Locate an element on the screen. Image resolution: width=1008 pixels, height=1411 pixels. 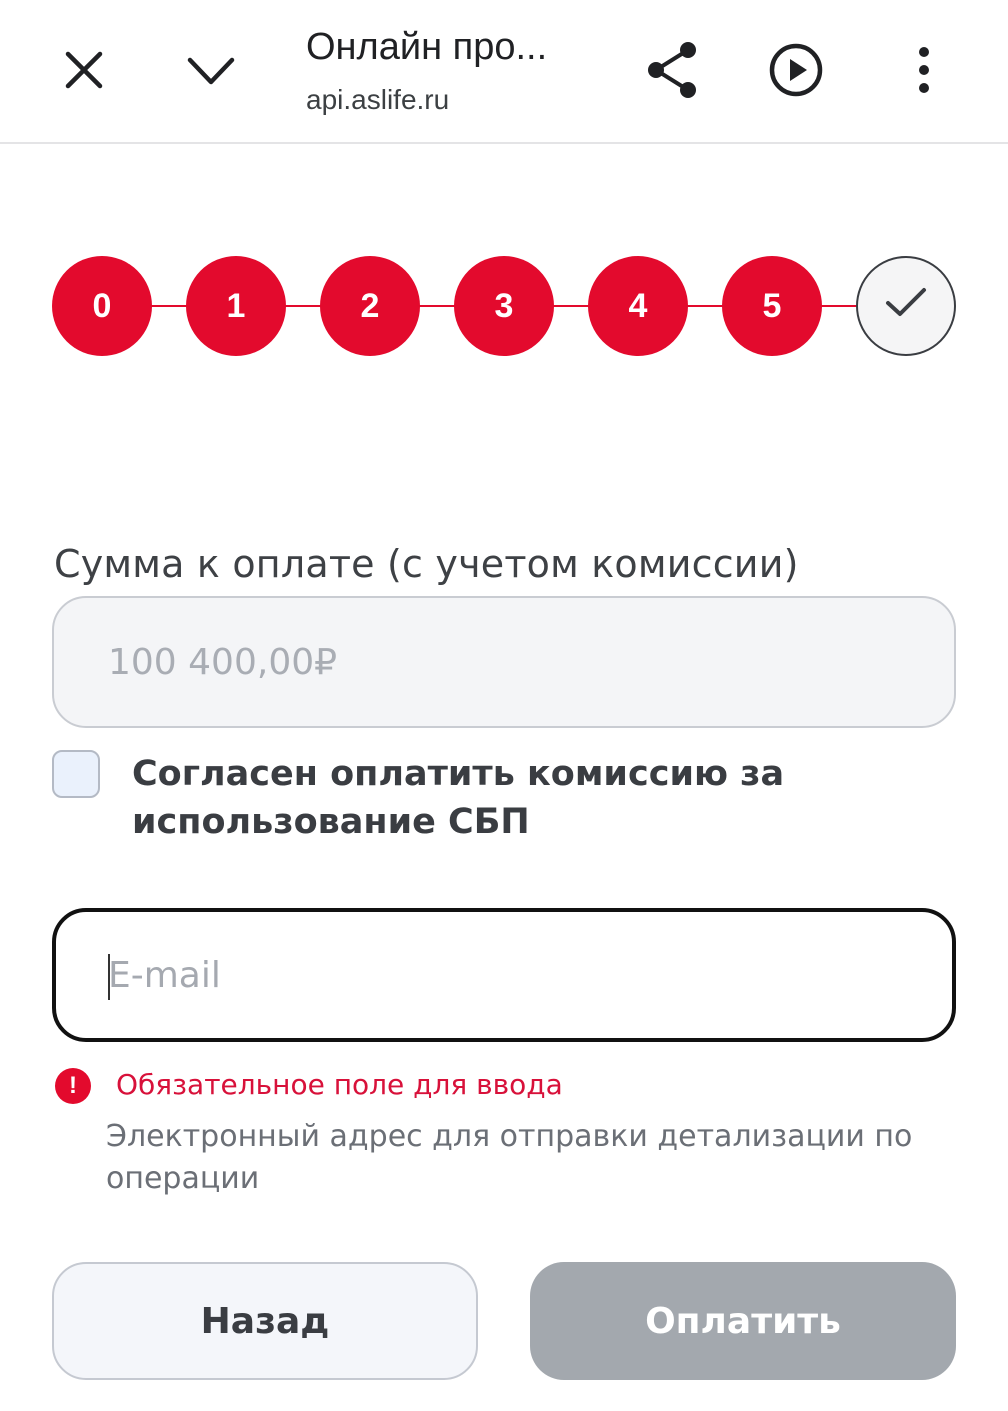
step-final is located at coordinates (906, 306).